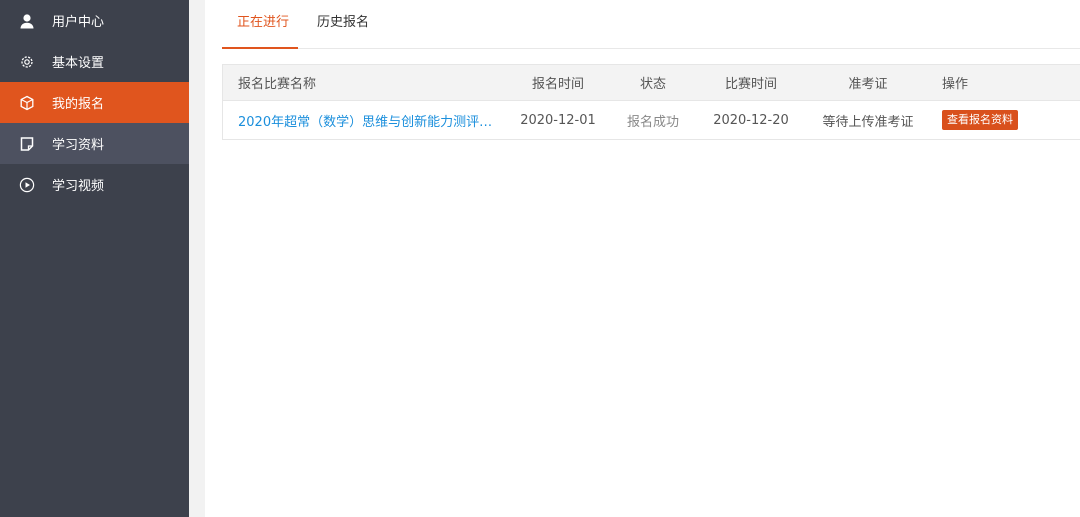 This screenshot has width=1080, height=517. What do you see at coordinates (751, 120) in the screenshot?
I see `contest-time: 2020-12-20` at bounding box center [751, 120].